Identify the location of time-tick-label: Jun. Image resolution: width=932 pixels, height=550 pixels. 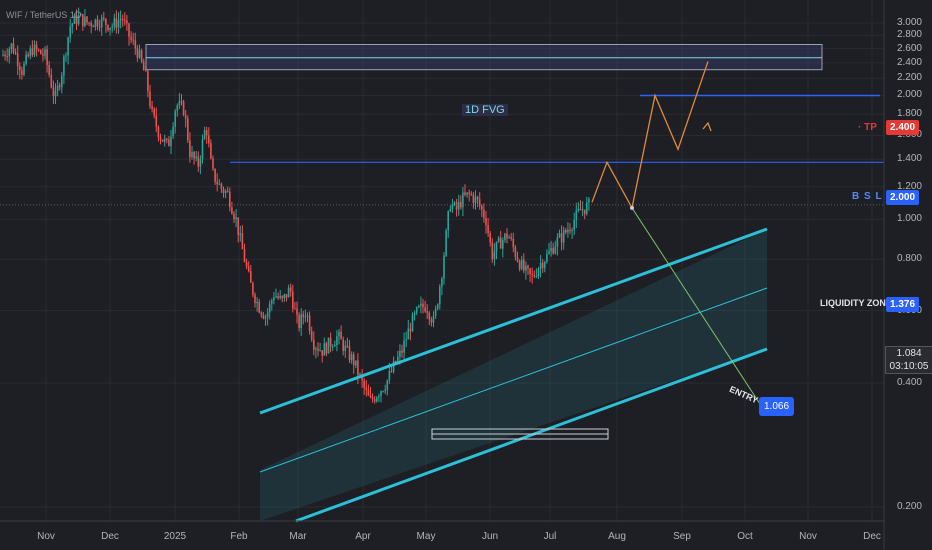
(490, 536).